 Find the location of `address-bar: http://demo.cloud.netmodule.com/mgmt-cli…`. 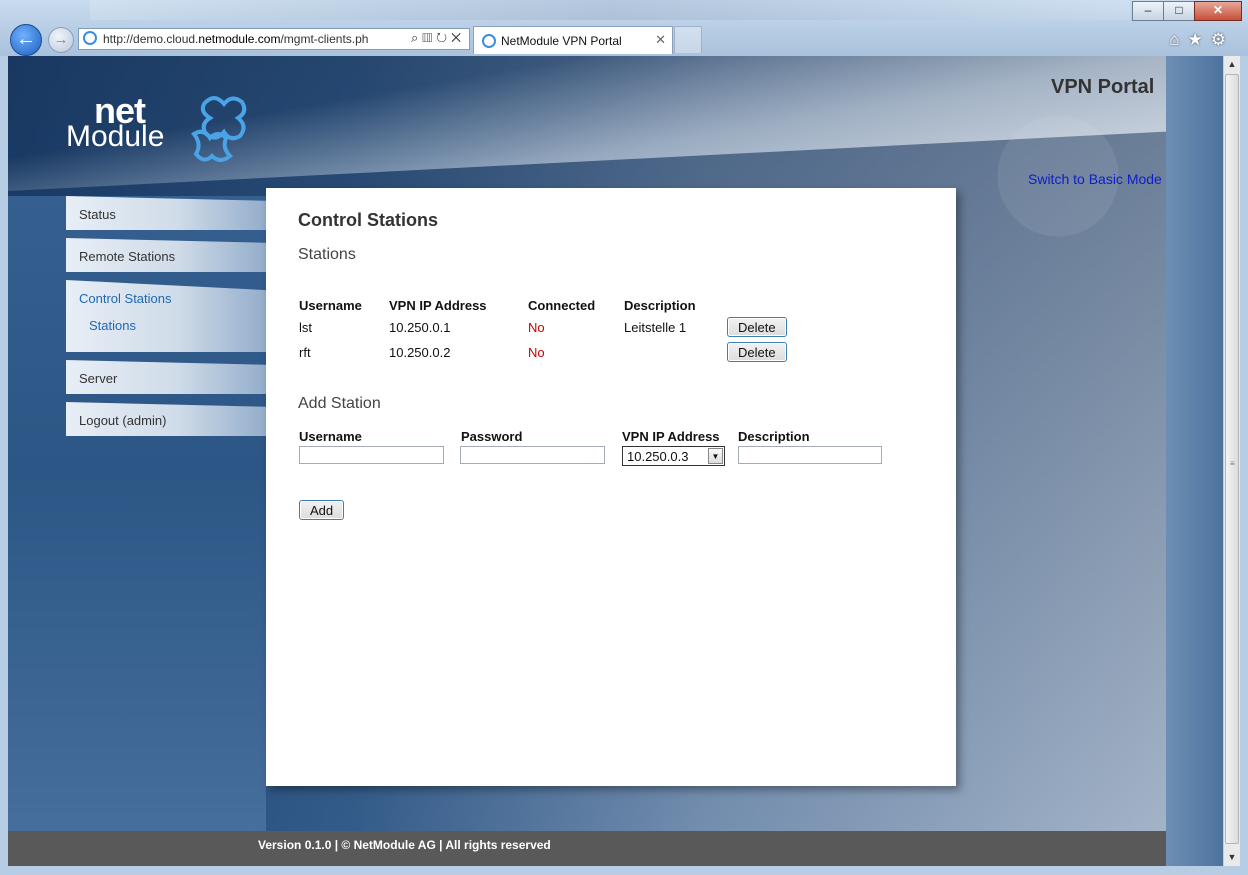

address-bar: http://demo.cloud.netmodule.com/mgmt-cli… is located at coordinates (274, 39).